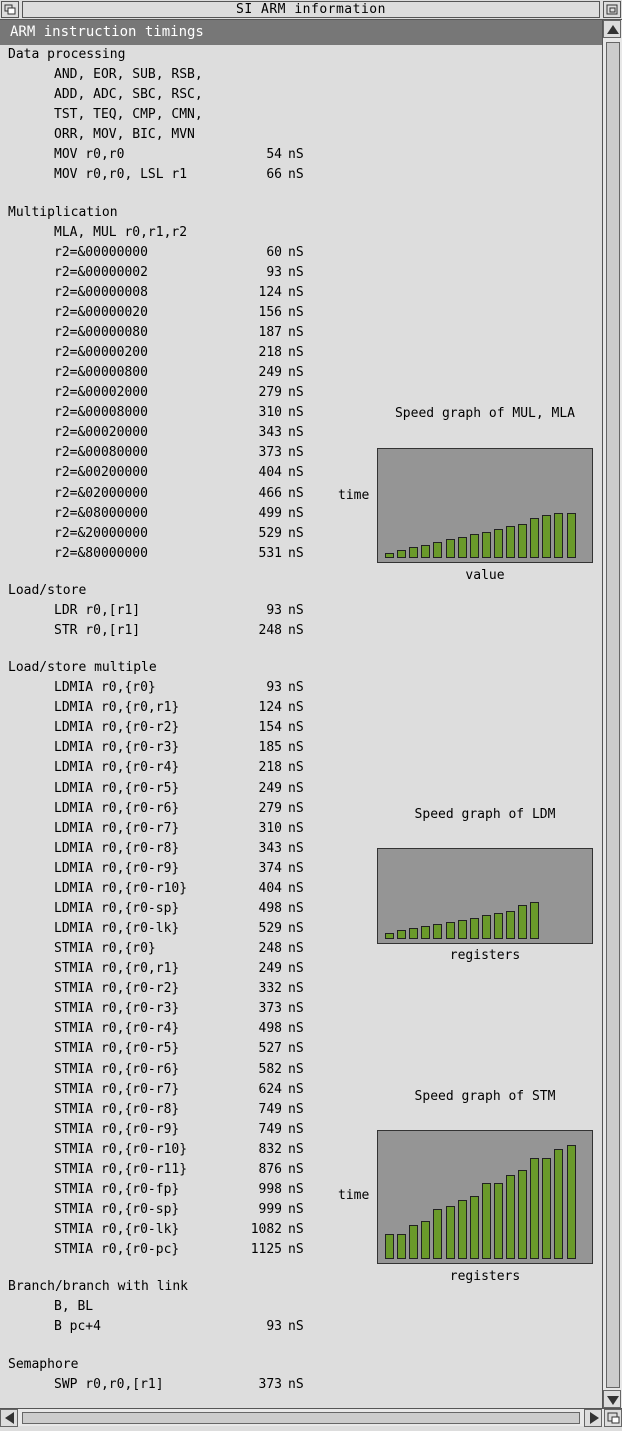  Describe the element at coordinates (63, 212) in the screenshot. I see `section-title: Multiplication` at that location.